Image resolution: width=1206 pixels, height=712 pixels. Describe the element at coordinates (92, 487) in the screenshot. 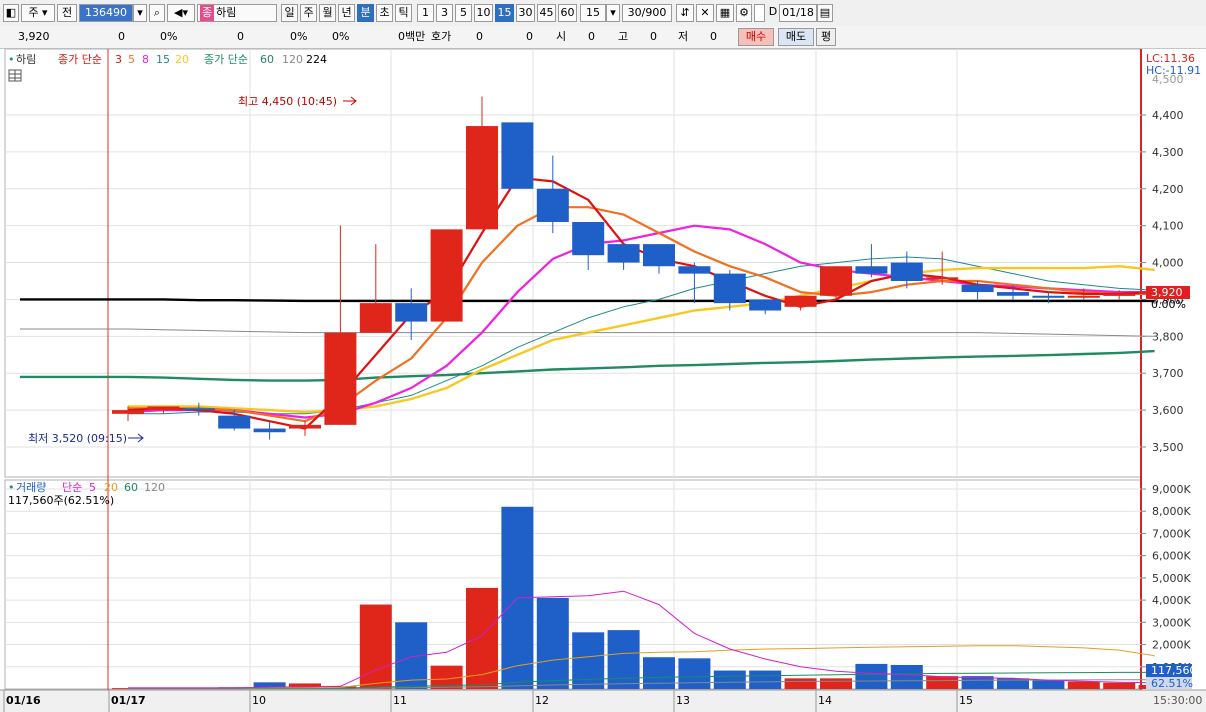

I see `volume-legend-ma-5: 5` at that location.